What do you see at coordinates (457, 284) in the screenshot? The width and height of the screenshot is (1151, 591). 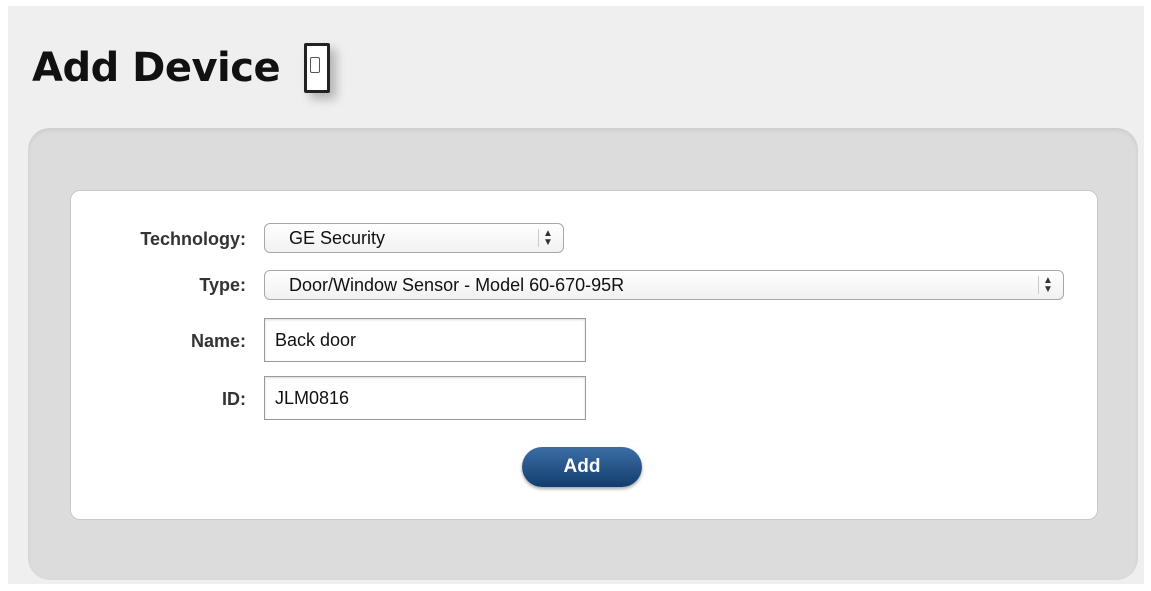 I see `type-select-value: Door/Window Sensor - Model 60-670-95R` at bounding box center [457, 284].